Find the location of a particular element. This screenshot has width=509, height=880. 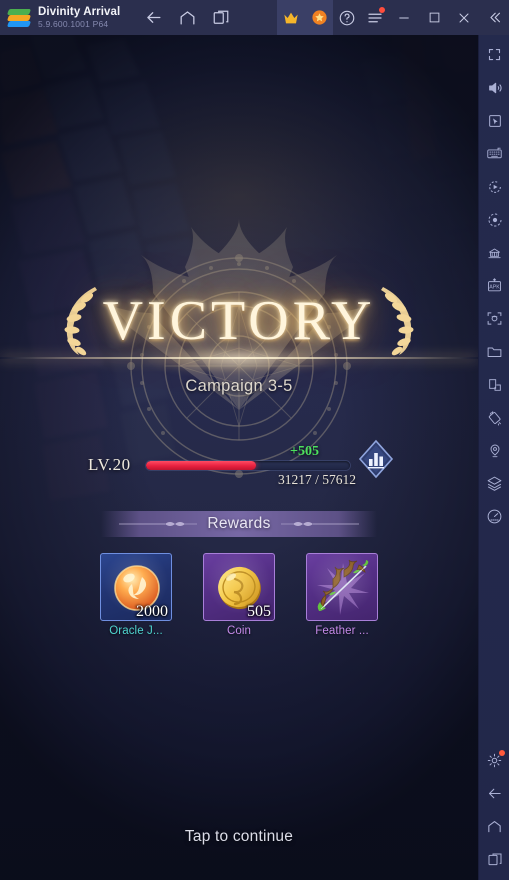

flourish-left-icon is located at coordinates (158, 524).